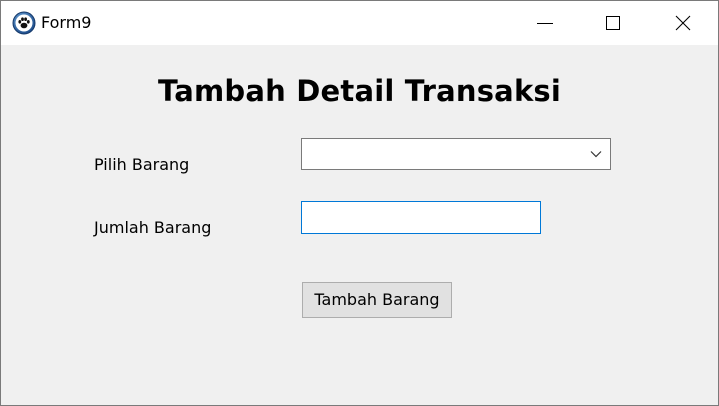 Image resolution: width=719 pixels, height=406 pixels. I want to click on window-title: Form9, so click(66, 22).